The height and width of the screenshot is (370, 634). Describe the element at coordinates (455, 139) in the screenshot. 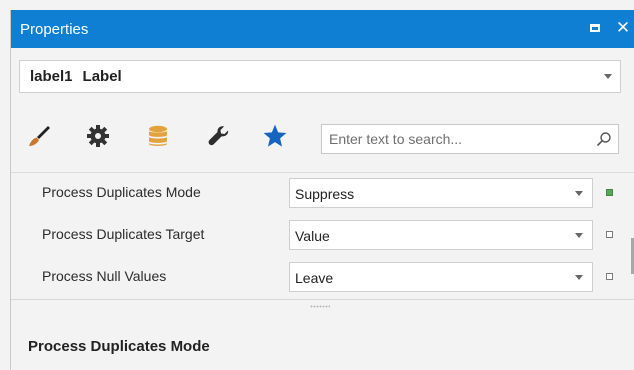

I see `search-input` at that location.